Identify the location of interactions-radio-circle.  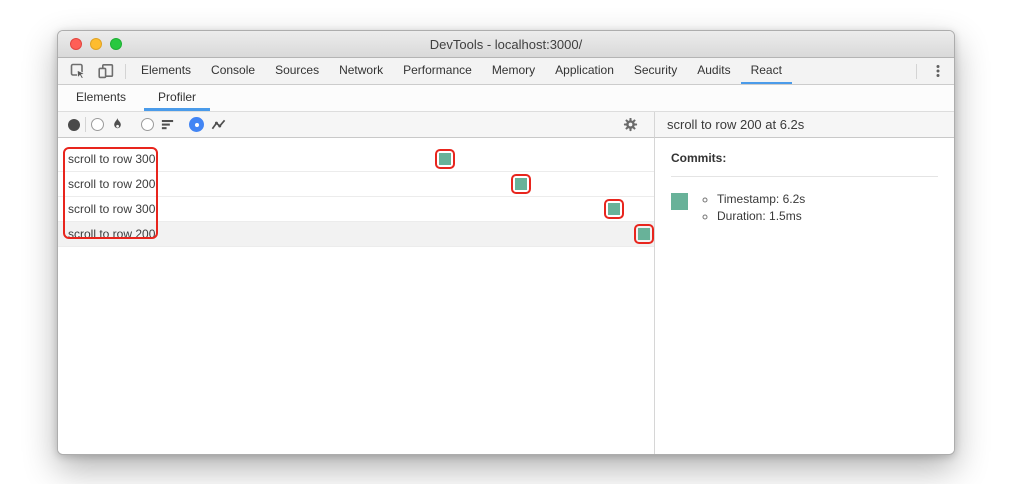
(196, 124).